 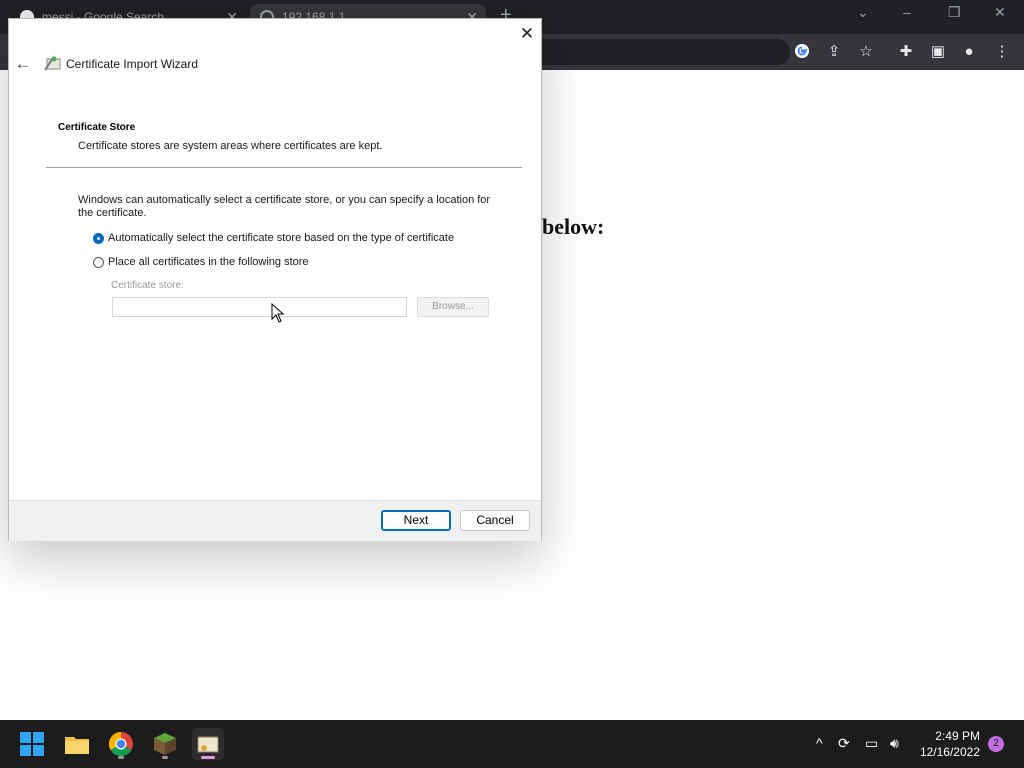 I want to click on restore-button: ❐, so click(x=954, y=12).